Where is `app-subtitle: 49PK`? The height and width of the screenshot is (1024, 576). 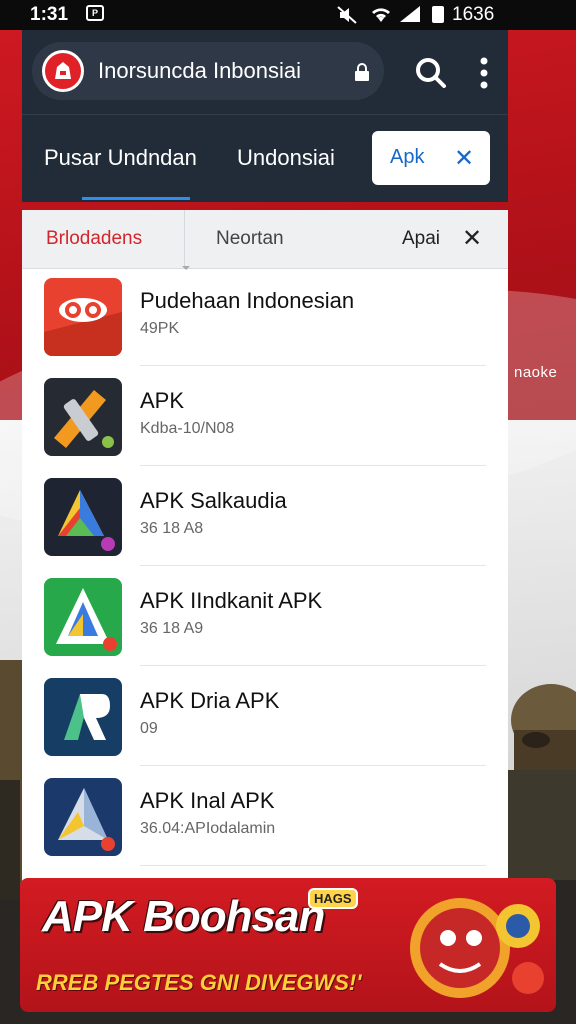
app-subtitle: 49PK is located at coordinates (160, 328).